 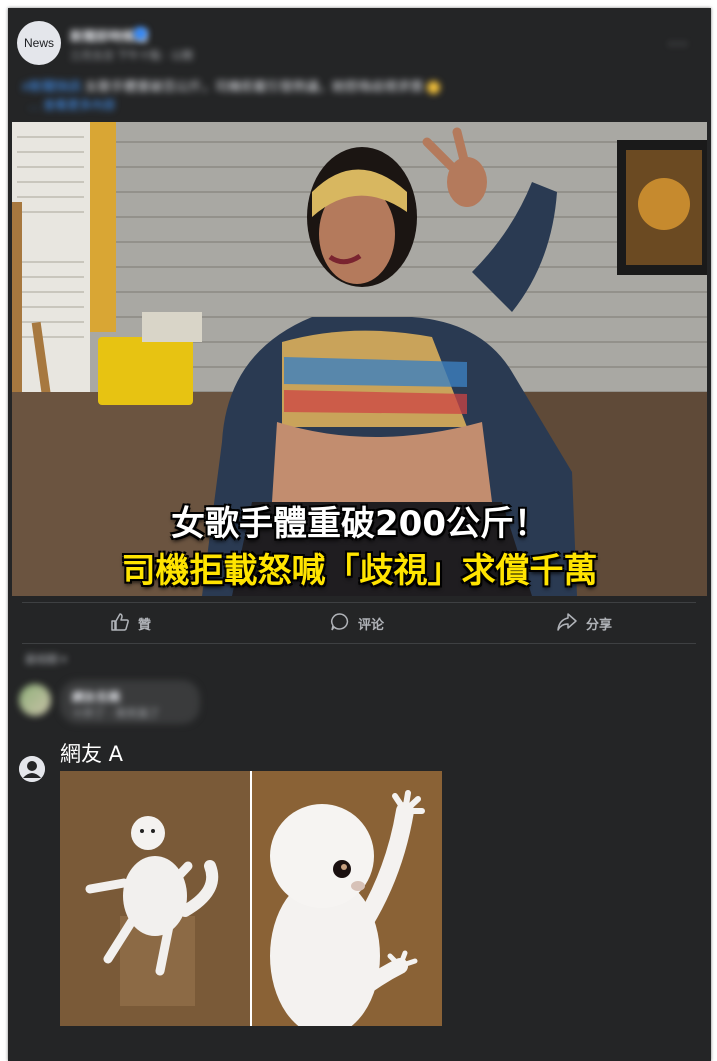 I want to click on like-button: 贊, so click(x=130, y=623).